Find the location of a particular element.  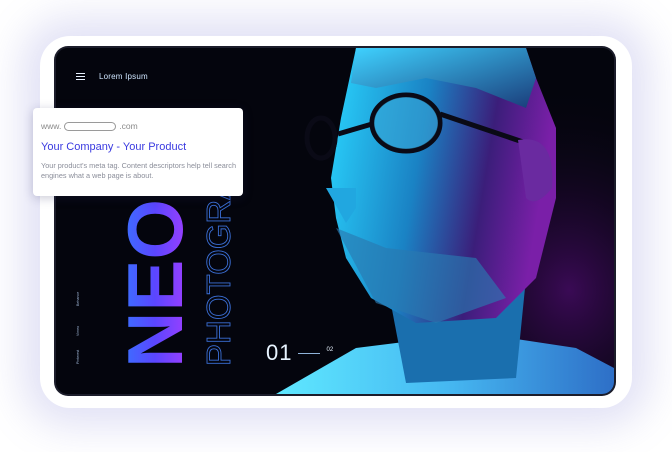

hero-word-neo-text: NEO is located at coordinates (156, 284).